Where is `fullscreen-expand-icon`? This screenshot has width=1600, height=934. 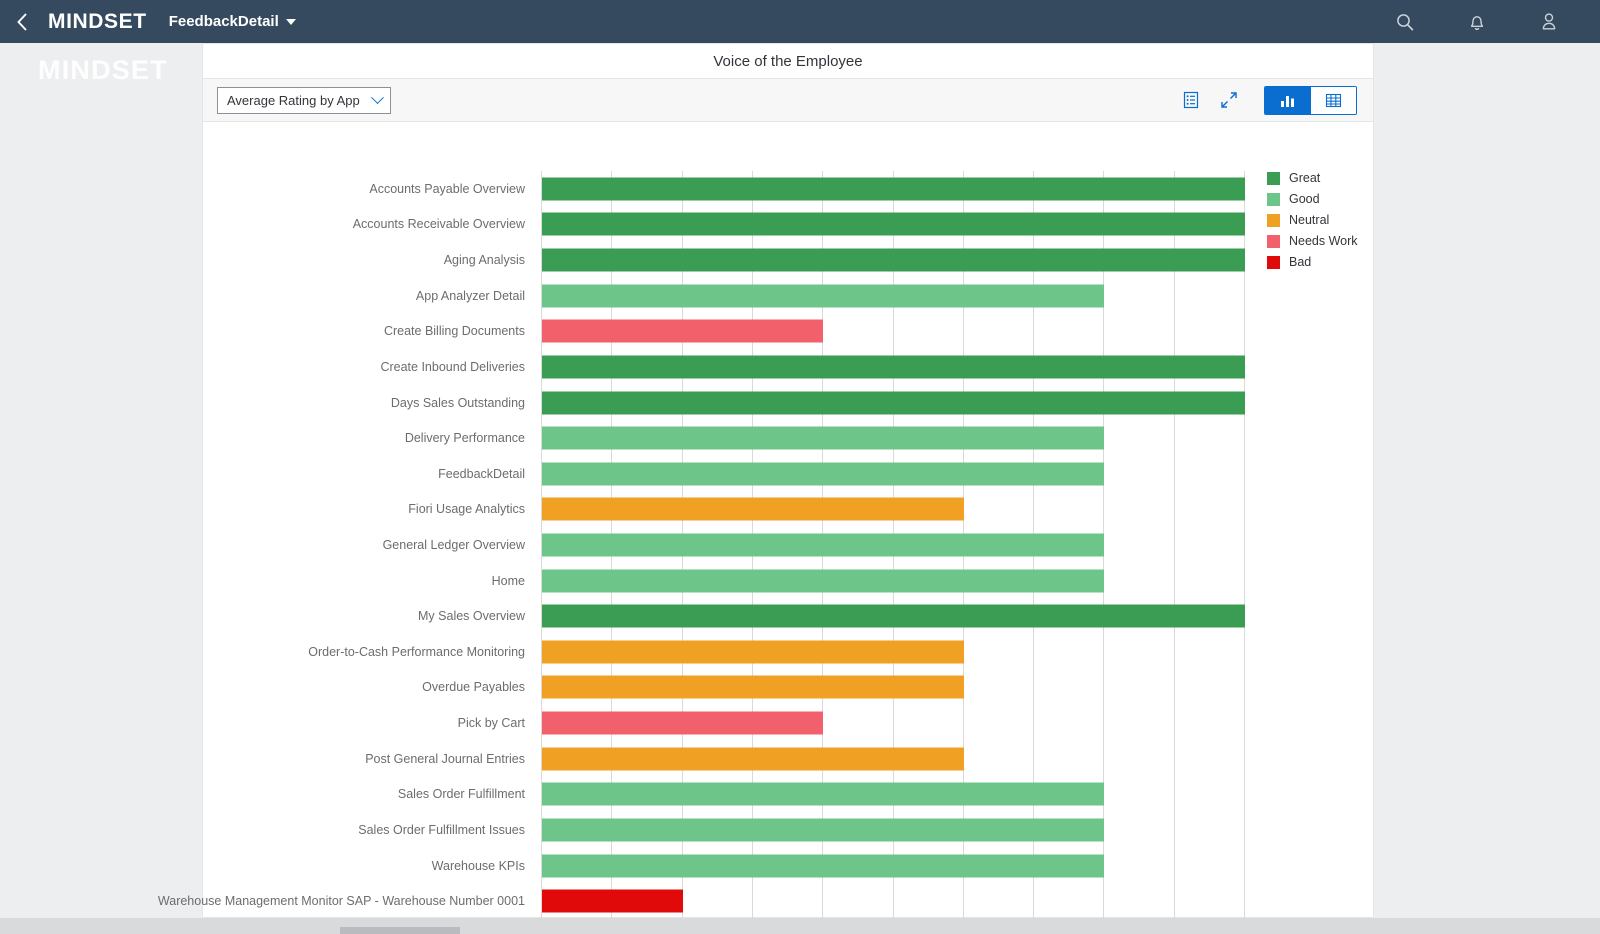
fullscreen-expand-icon is located at coordinates (1229, 100).